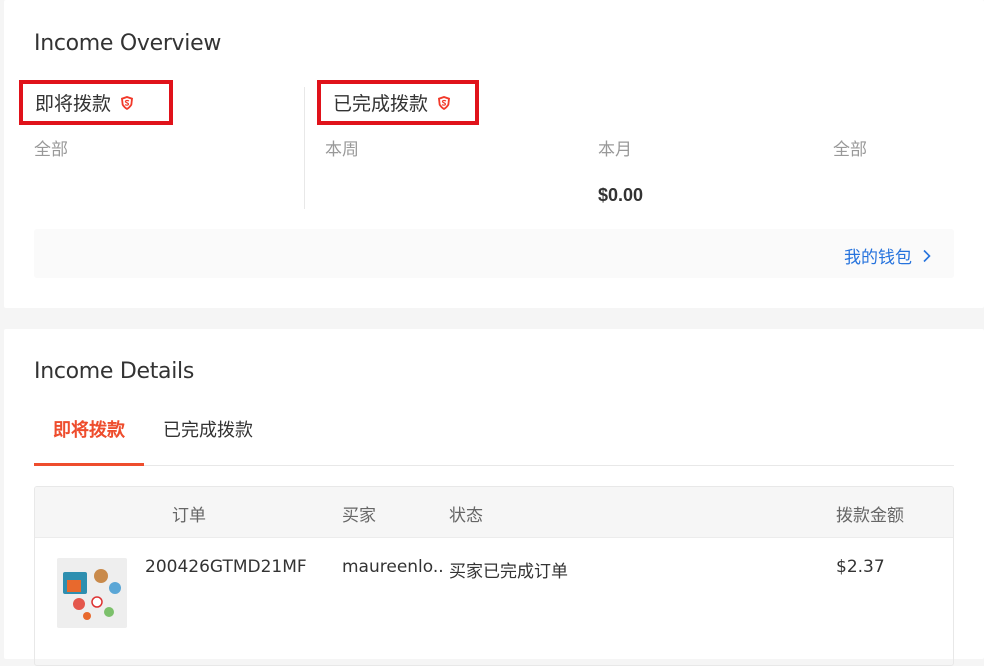 The image size is (984, 666). I want to click on income-details-title: Income Details, so click(114, 371).